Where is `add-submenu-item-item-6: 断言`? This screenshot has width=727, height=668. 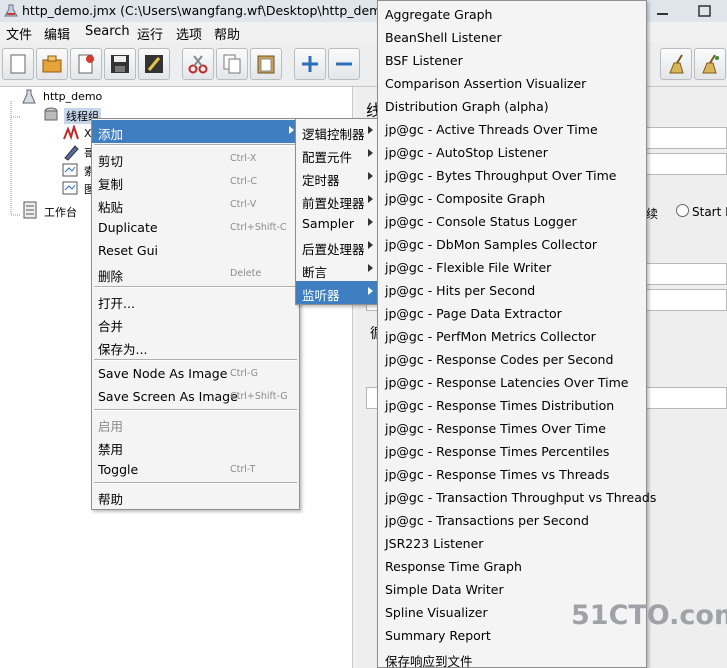
add-submenu-item-item-6: 断言 is located at coordinates (337, 269).